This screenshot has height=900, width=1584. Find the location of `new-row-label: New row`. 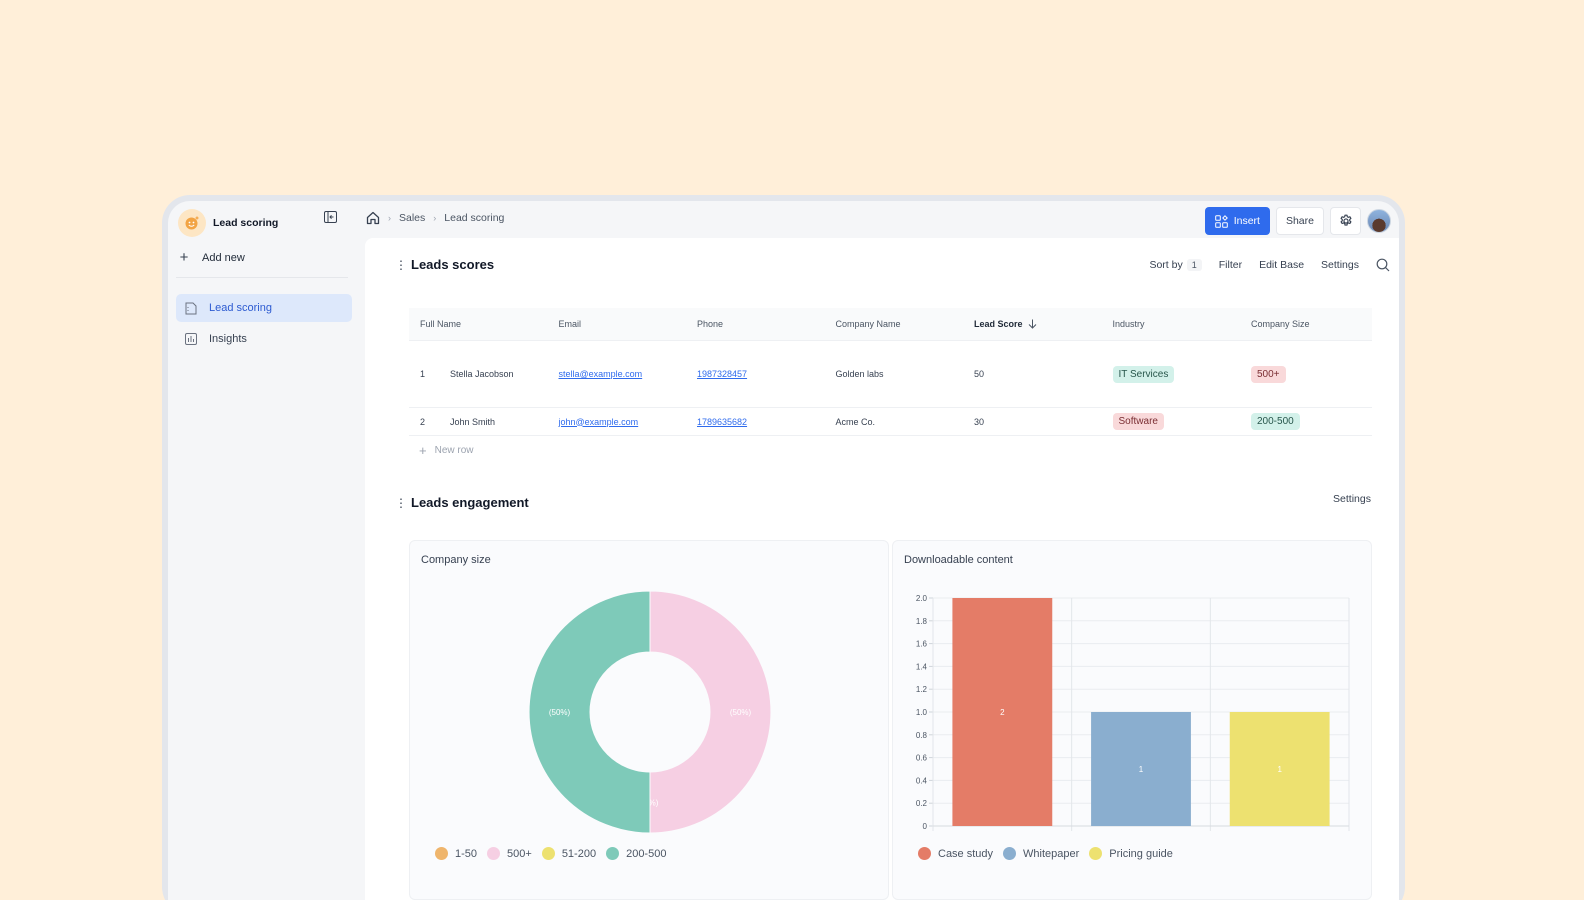

new-row-label: New row is located at coordinates (454, 450).